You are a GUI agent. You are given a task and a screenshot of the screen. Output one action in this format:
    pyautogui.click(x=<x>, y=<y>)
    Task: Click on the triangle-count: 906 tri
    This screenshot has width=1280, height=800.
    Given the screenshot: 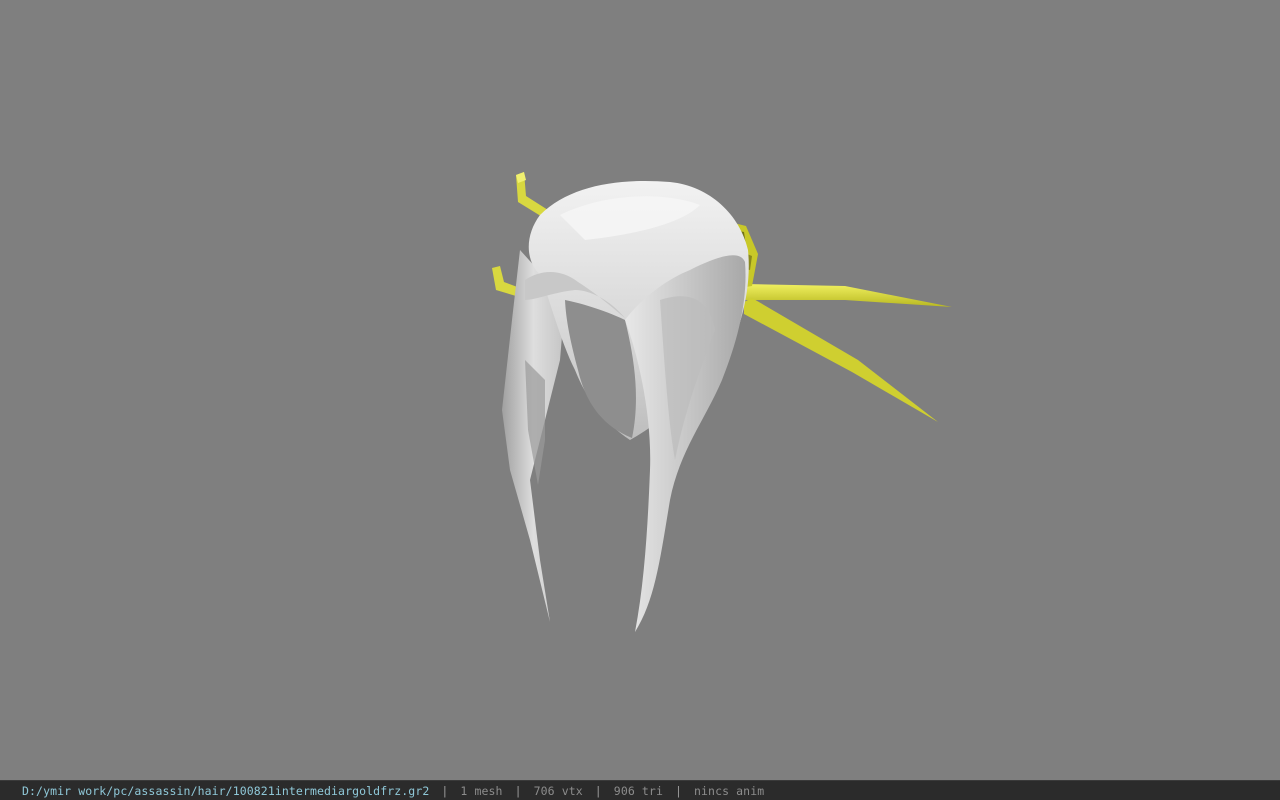 What is the action you would take?
    pyautogui.click(x=638, y=790)
    